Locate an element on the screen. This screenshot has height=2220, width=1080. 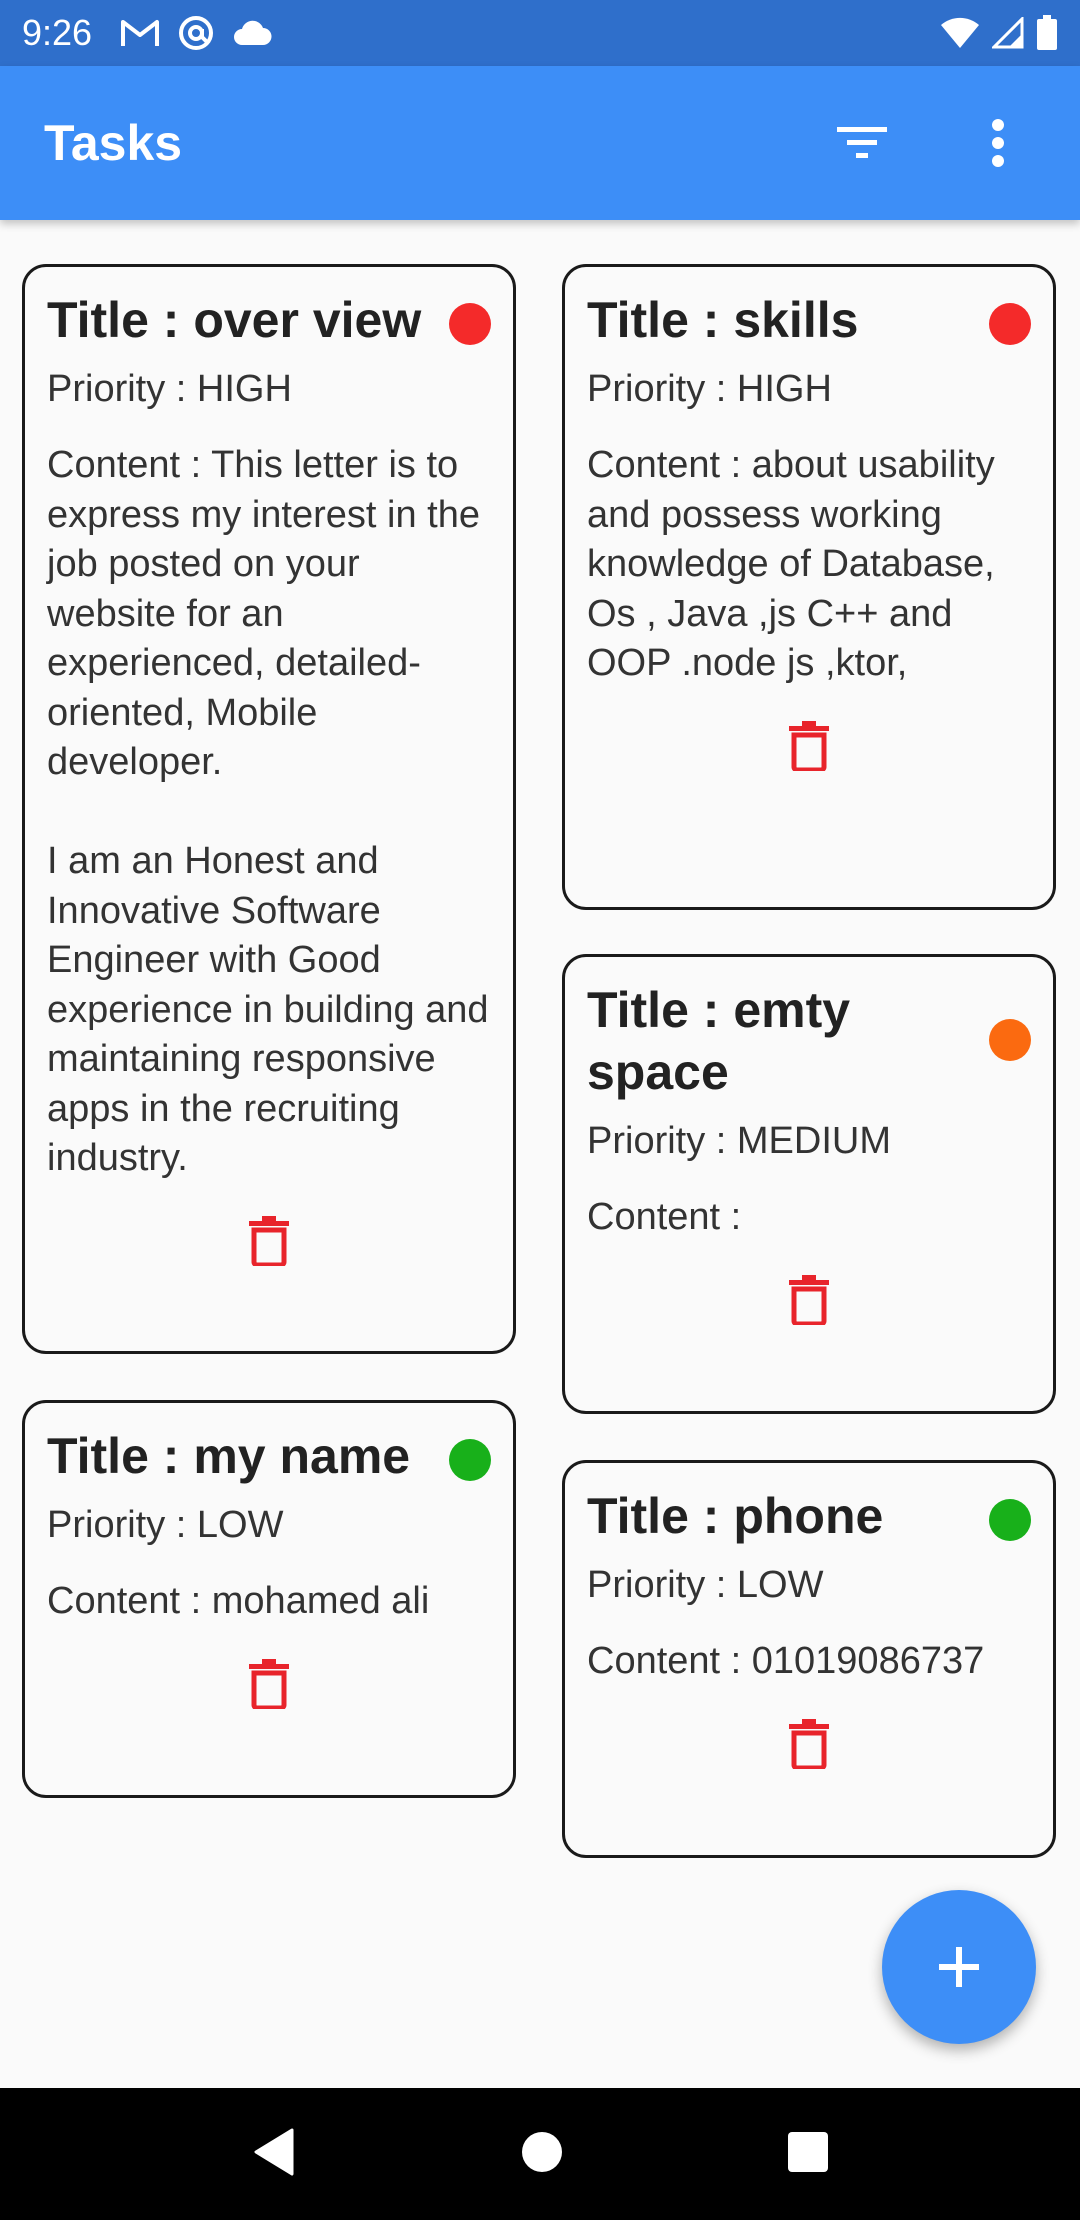
home-icon is located at coordinates (541, 2151).